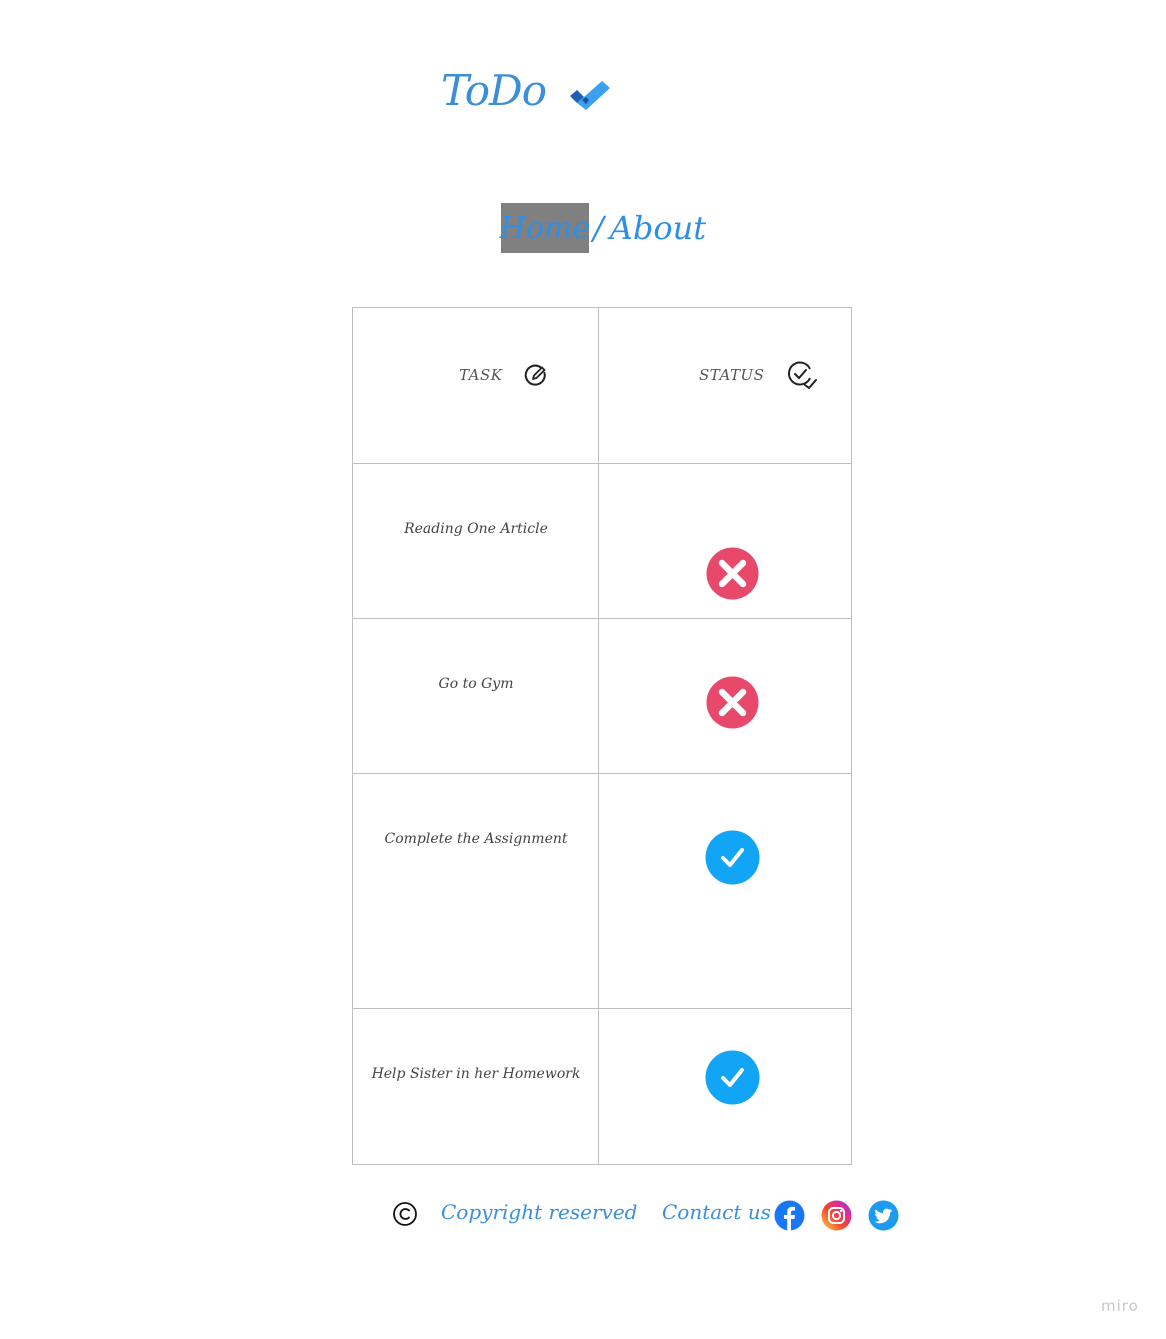 The image size is (1166, 1339). What do you see at coordinates (732, 375) in the screenshot?
I see `column-header-status: STATUS` at bounding box center [732, 375].